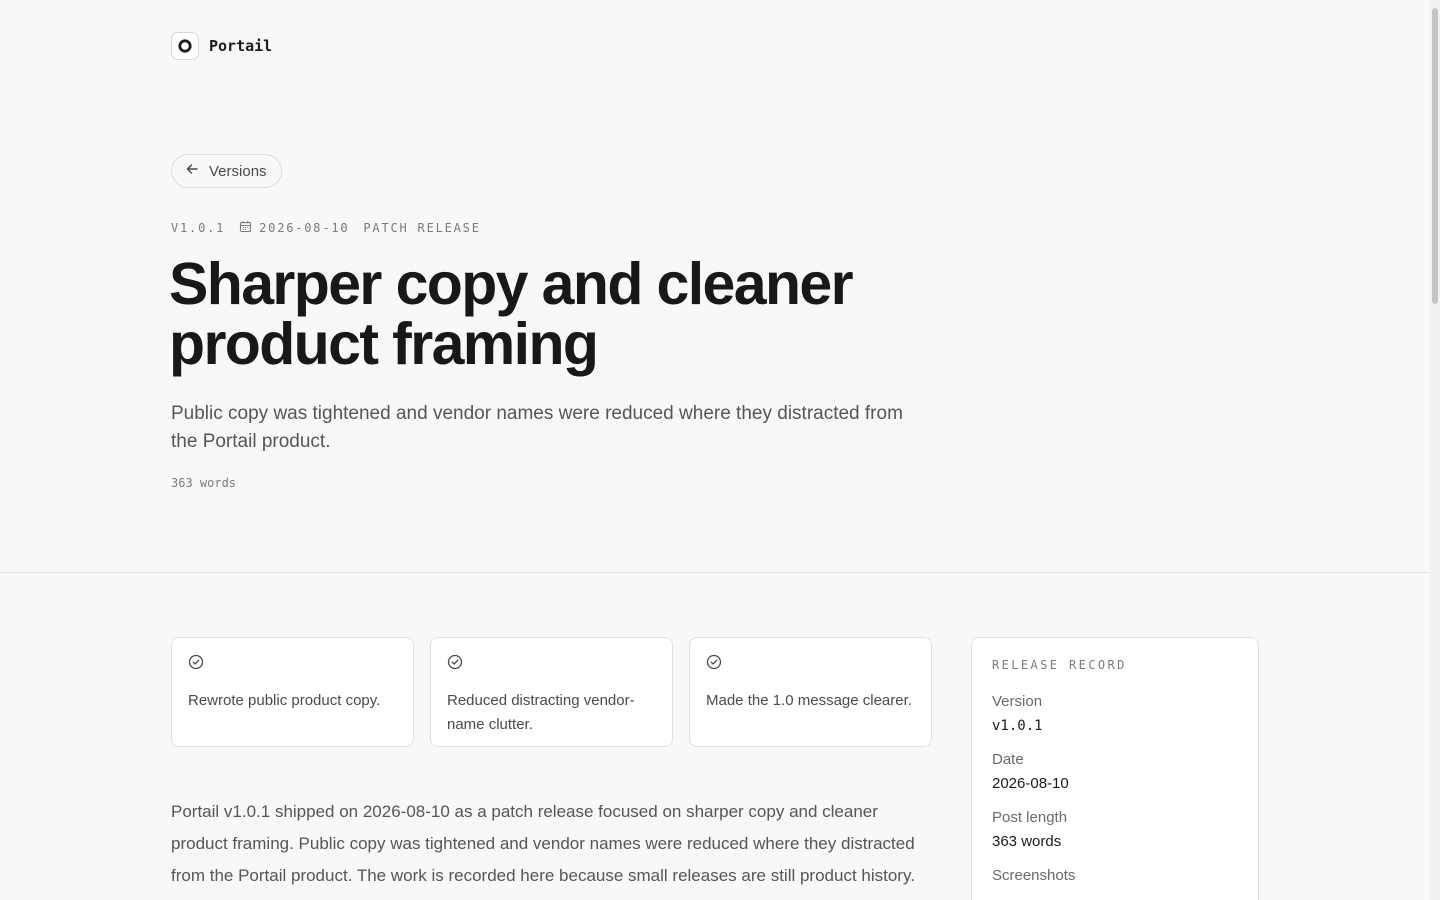 This screenshot has height=900, width=1440. Describe the element at coordinates (1435, 156) in the screenshot. I see `scrollbar-thumb` at that location.